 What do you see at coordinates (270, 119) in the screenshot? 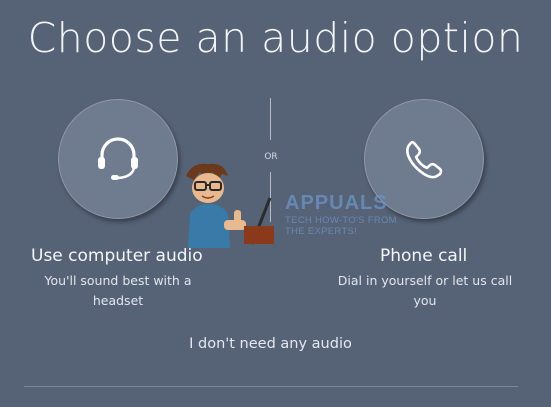
I see `divider-top` at bounding box center [270, 119].